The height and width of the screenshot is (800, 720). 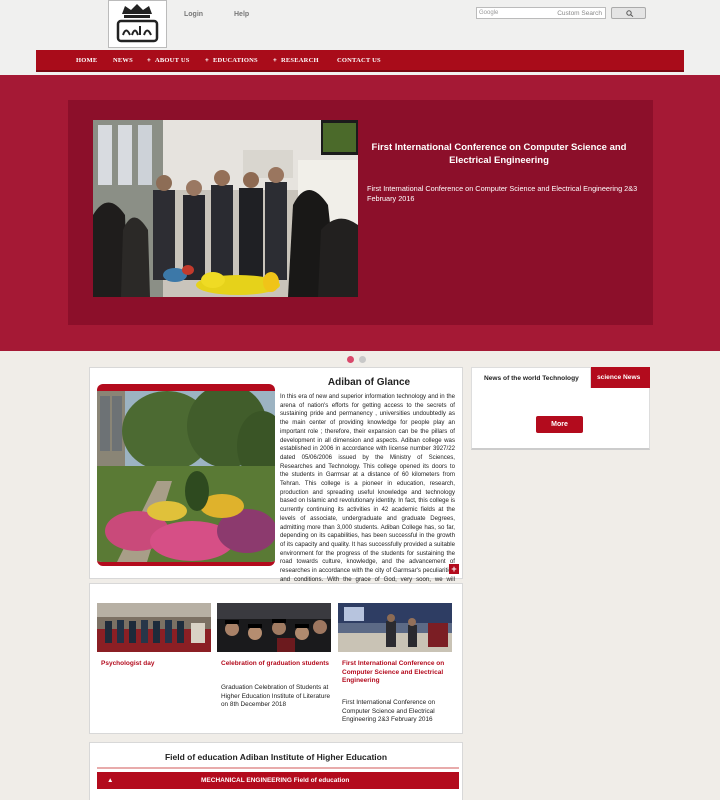 I want to click on help-link: Help, so click(x=241, y=14).